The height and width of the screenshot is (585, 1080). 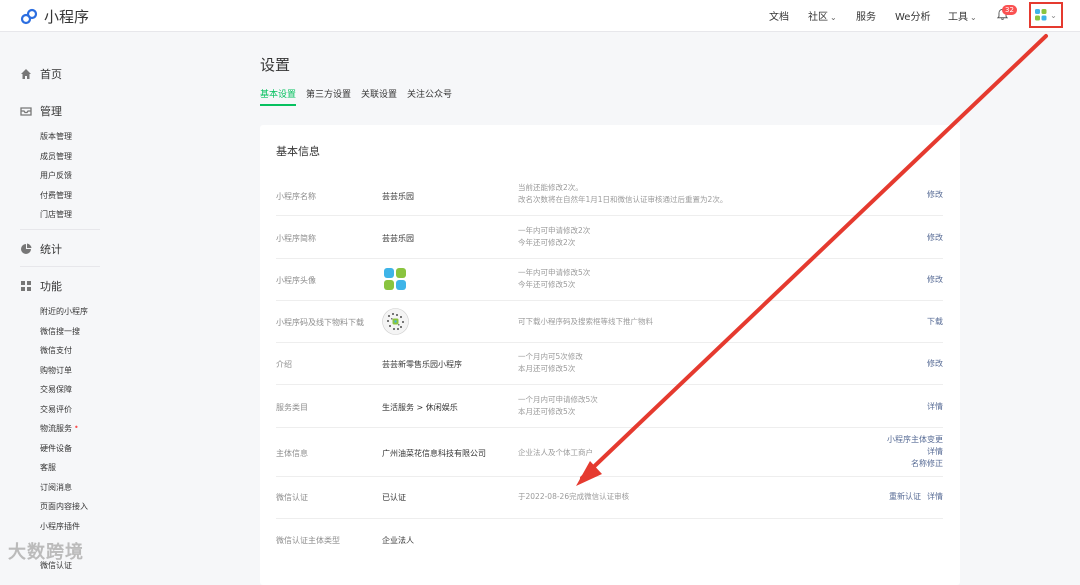 I want to click on sidebar-item-stats: 统计, so click(x=41, y=249).